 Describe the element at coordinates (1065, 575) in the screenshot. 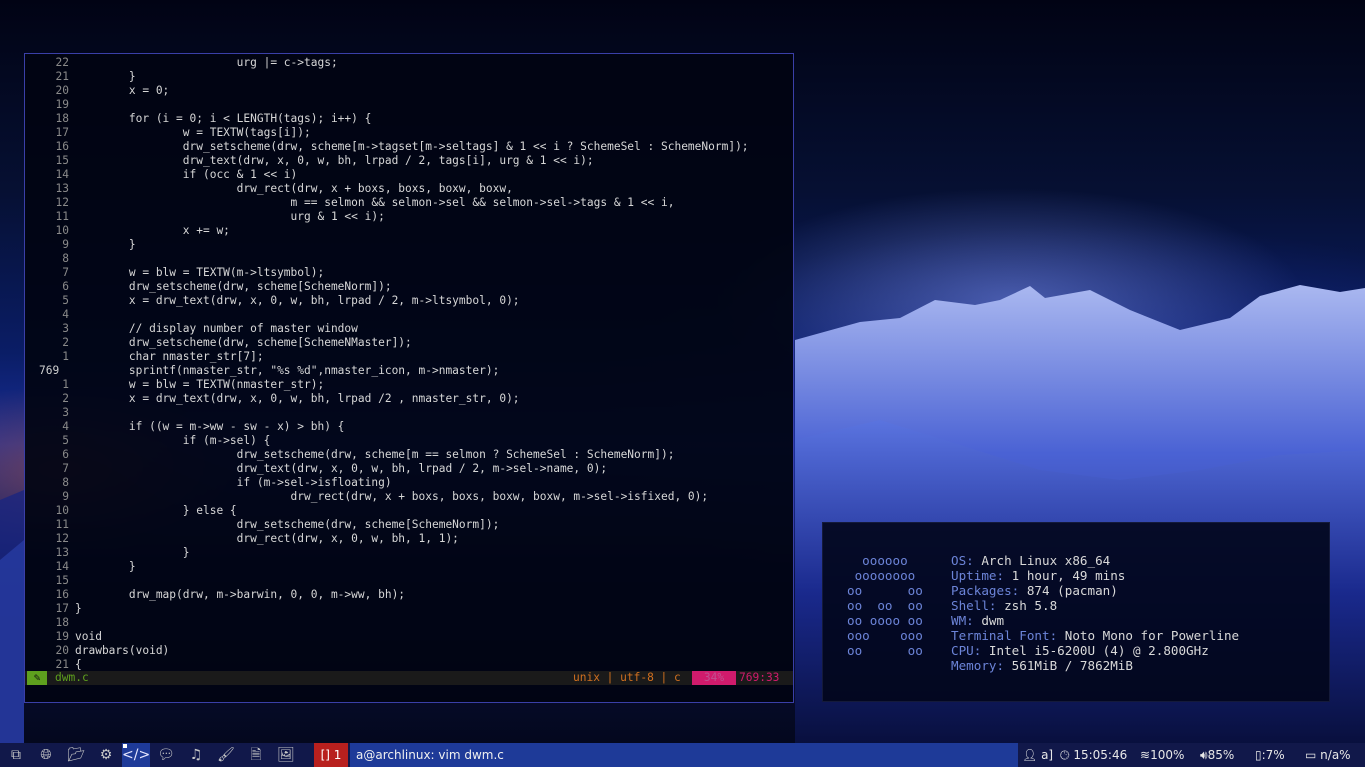

I see `info-value: 1 hour, 49 mins` at that location.